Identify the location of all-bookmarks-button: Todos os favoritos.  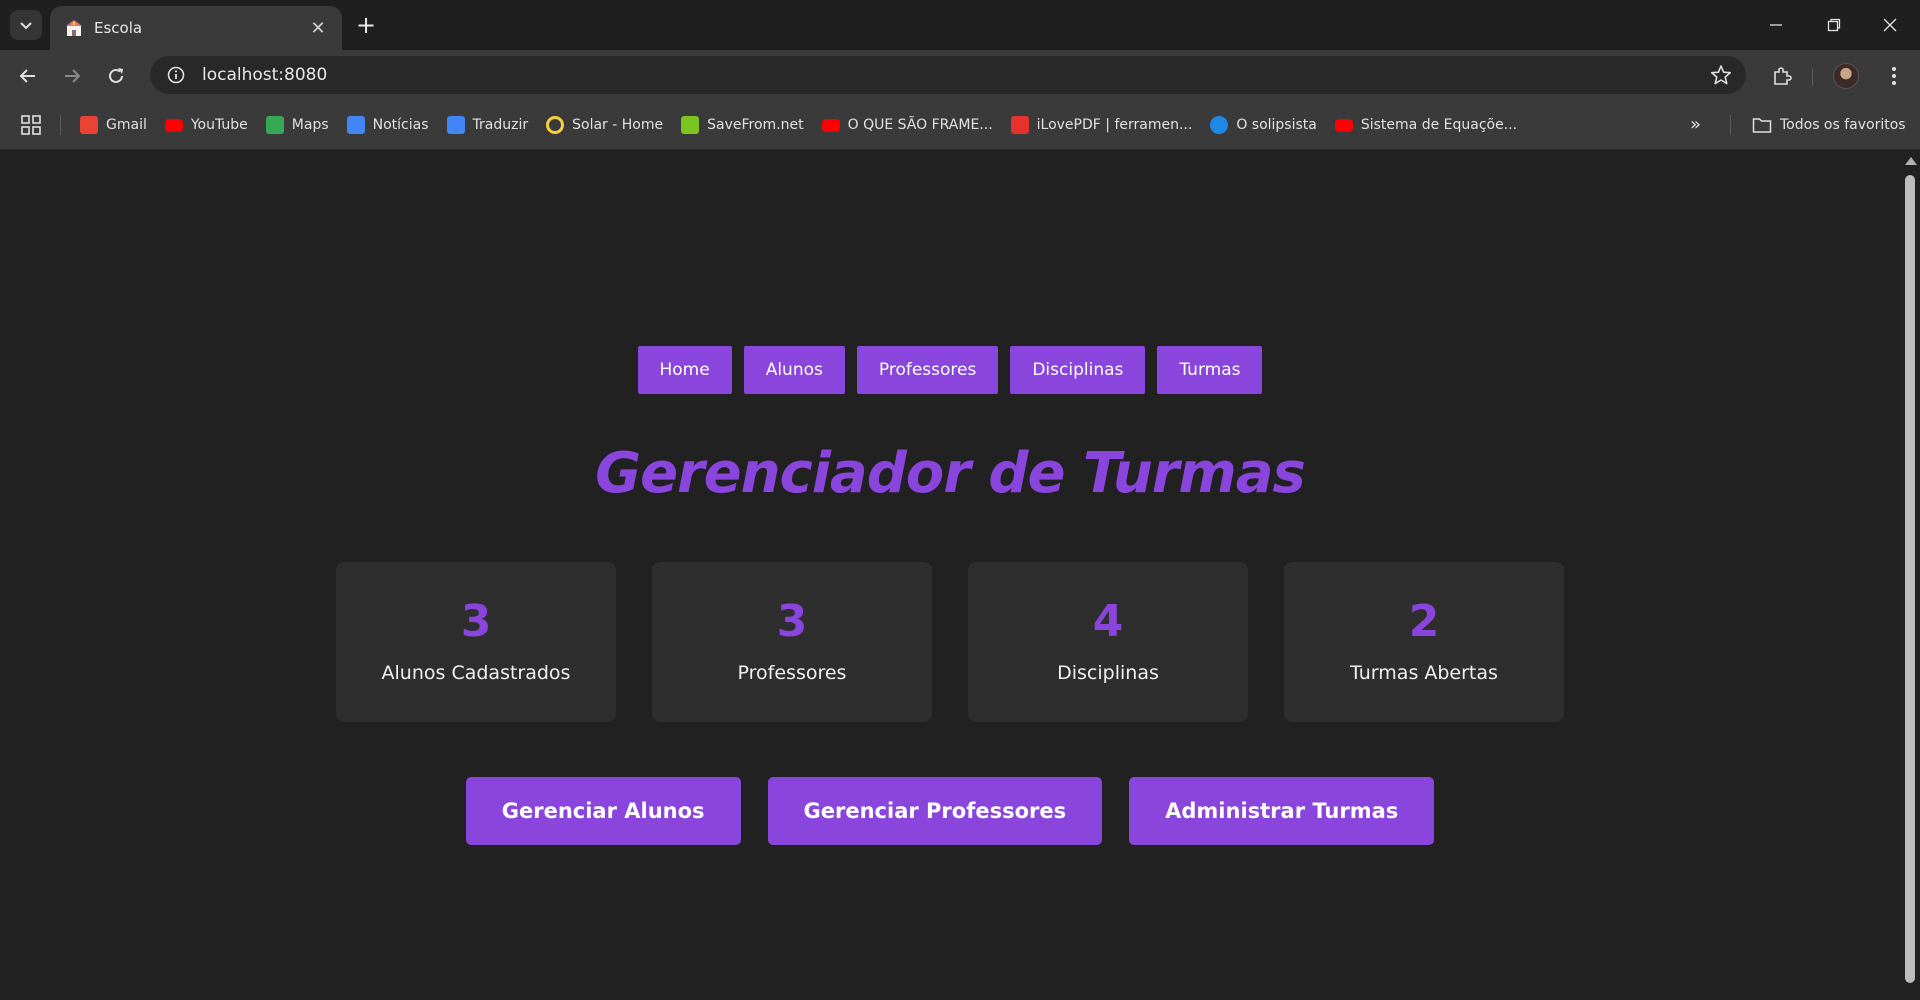
(1829, 125).